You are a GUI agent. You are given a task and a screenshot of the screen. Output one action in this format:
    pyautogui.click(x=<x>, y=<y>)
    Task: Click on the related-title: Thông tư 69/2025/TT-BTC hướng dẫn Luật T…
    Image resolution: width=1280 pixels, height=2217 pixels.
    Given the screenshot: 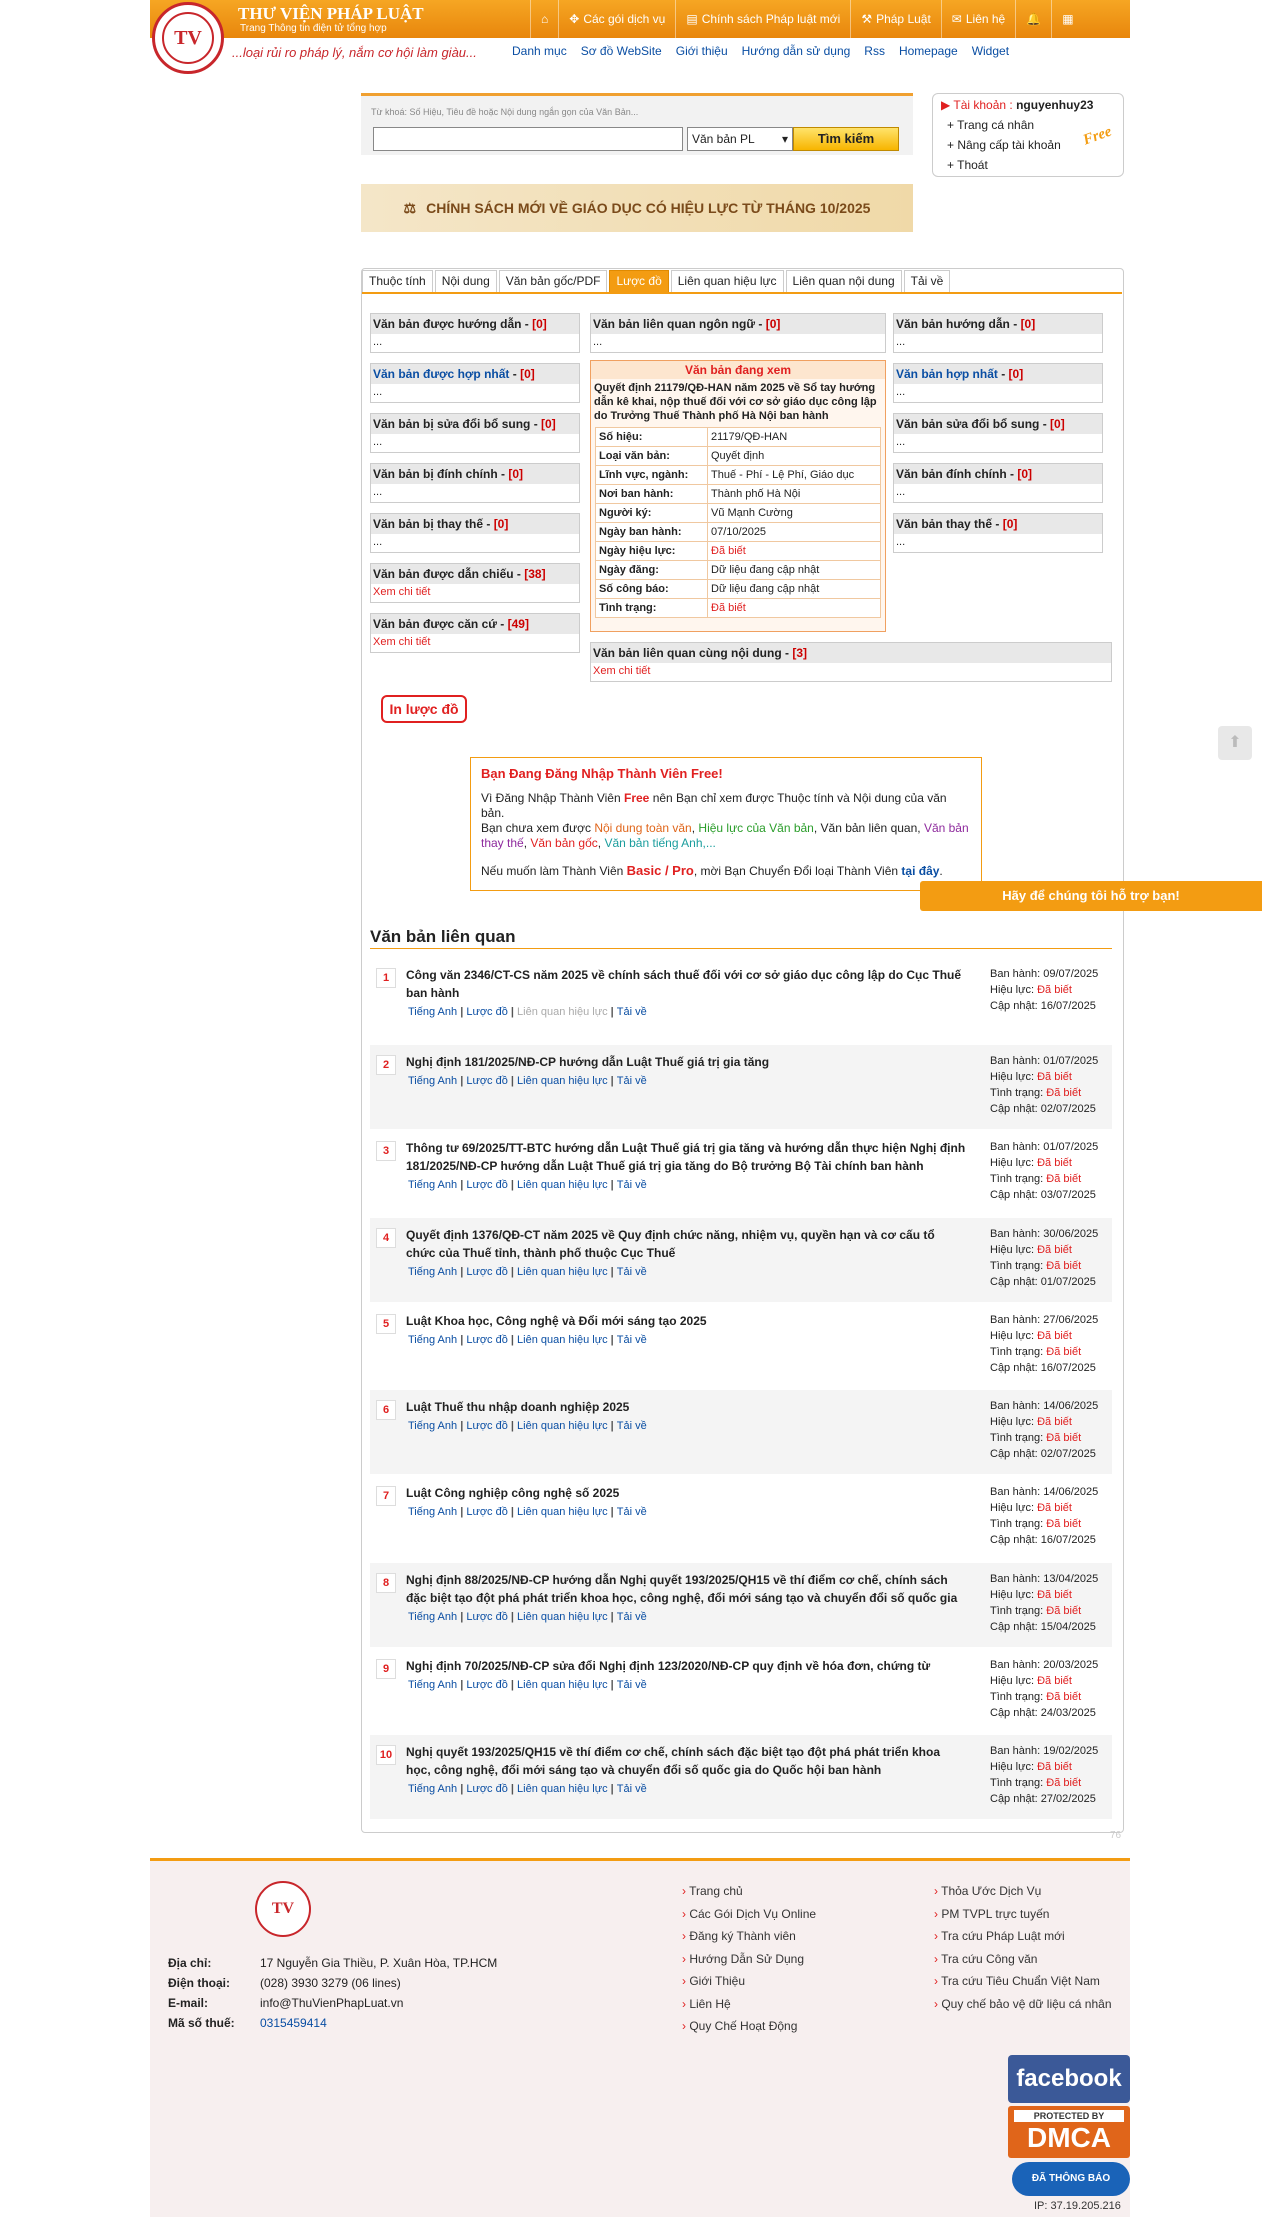 What is the action you would take?
    pyautogui.click(x=686, y=1157)
    